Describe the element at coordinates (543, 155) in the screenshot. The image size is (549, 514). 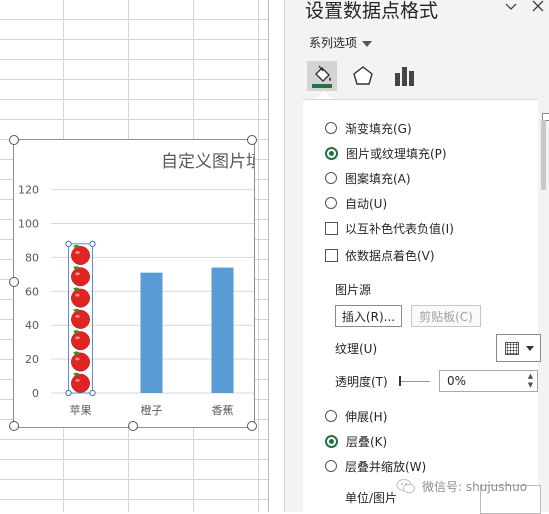
I see `scrollbar-thumb` at that location.